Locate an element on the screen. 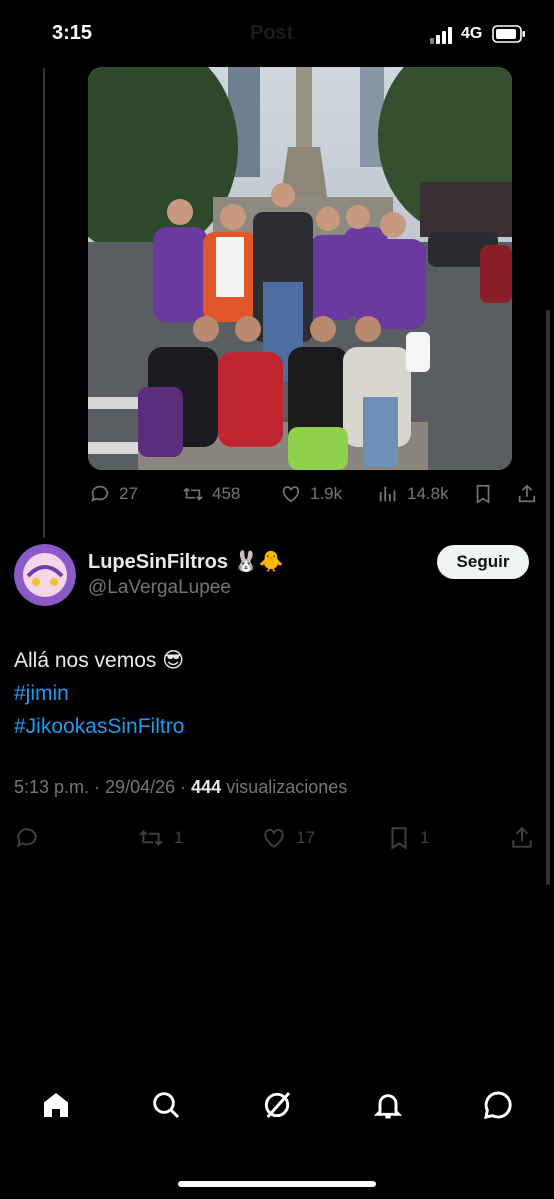 This screenshot has width=554, height=1199. status-time: 3:15 is located at coordinates (72, 33).